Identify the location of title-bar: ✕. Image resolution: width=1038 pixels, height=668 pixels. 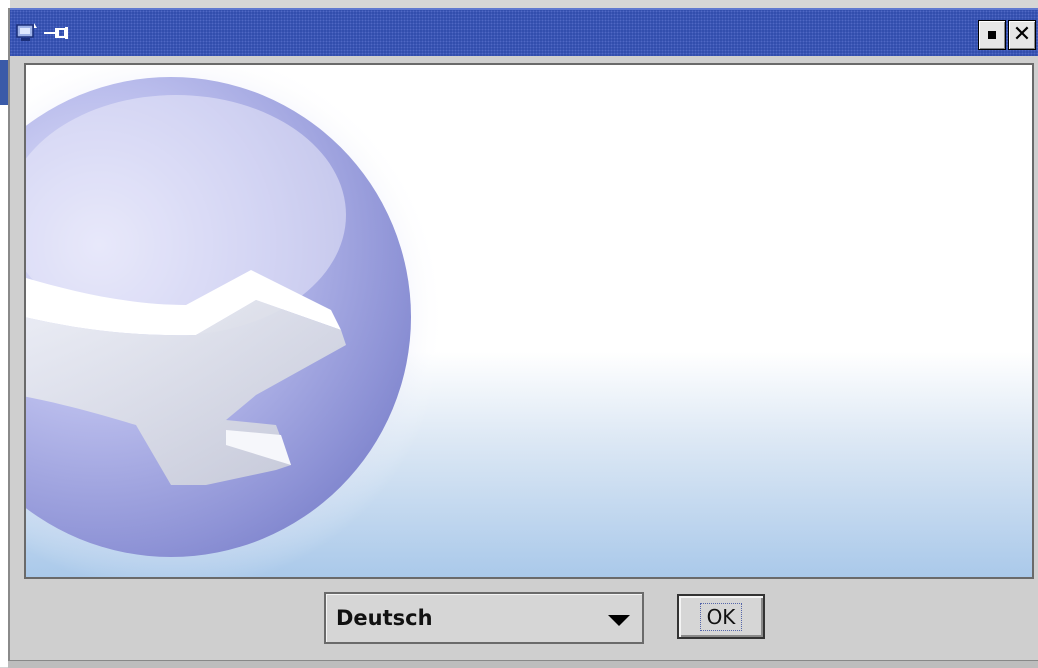
(524, 32).